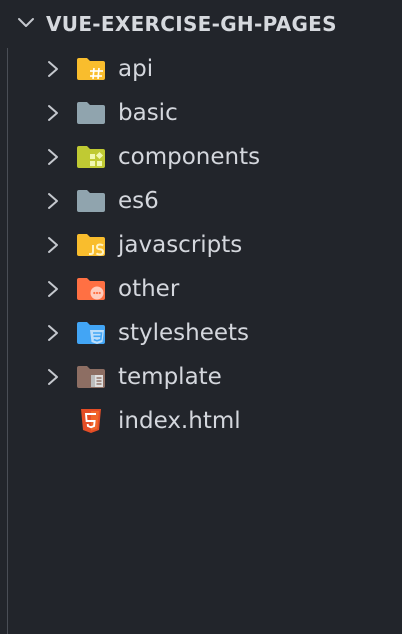 This screenshot has height=634, width=402. Describe the element at coordinates (91, 333) in the screenshot. I see `folder-css-icon` at that location.